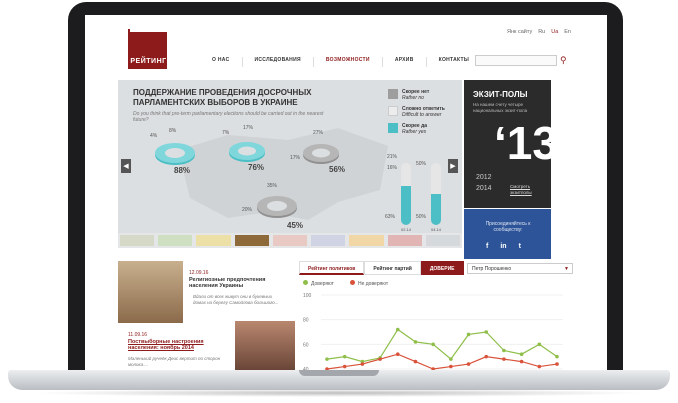 This screenshot has width=678, height=403. What do you see at coordinates (554, 32) in the screenshot?
I see `lang-ua: Ua` at bounding box center [554, 32].